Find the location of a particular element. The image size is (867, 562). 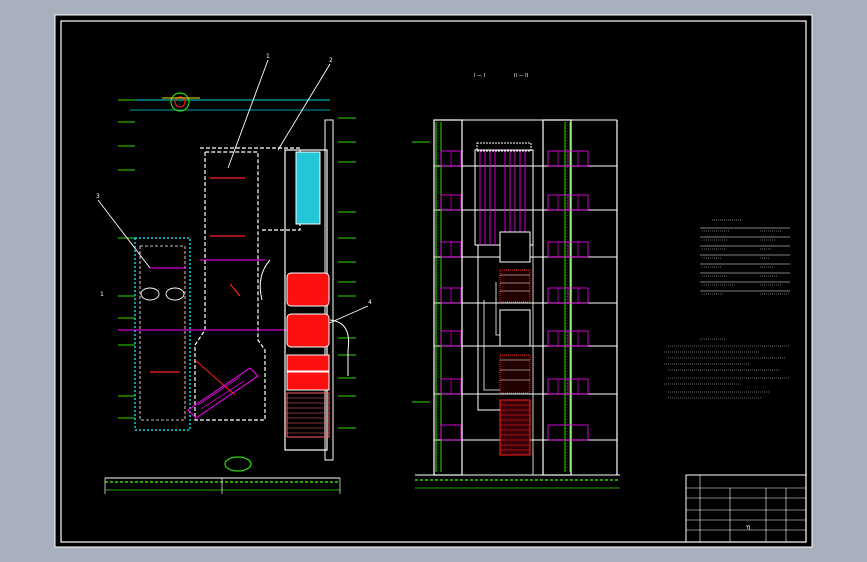

section-label-a: I — I is located at coordinates (479, 76).